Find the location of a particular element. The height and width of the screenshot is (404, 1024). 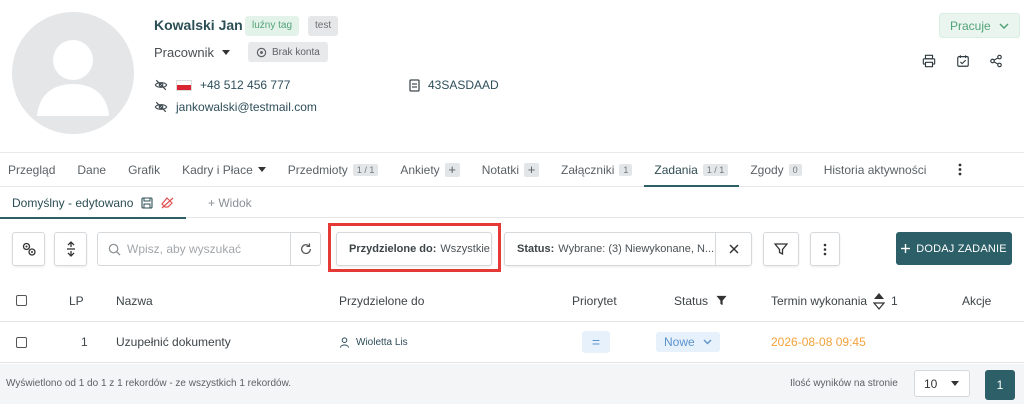

tab-attachments: Załączniki 1 is located at coordinates (602, 169).